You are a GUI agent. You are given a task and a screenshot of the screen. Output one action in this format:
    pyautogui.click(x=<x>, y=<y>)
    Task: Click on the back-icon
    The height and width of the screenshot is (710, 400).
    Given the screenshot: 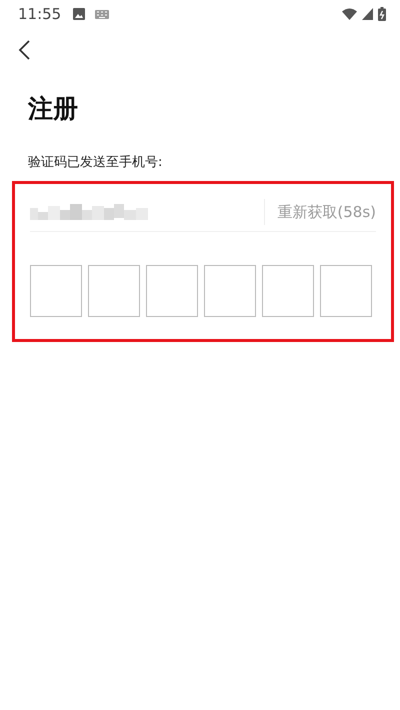 What is the action you would take?
    pyautogui.click(x=24, y=50)
    